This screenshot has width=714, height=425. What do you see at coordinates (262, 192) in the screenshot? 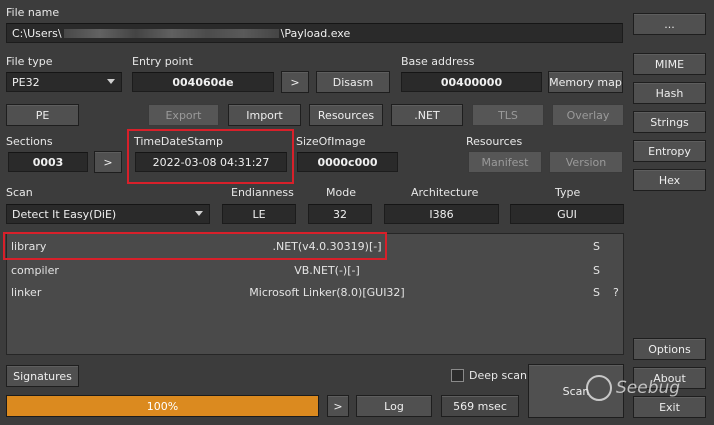
I see `endianness-label: Endianness` at bounding box center [262, 192].